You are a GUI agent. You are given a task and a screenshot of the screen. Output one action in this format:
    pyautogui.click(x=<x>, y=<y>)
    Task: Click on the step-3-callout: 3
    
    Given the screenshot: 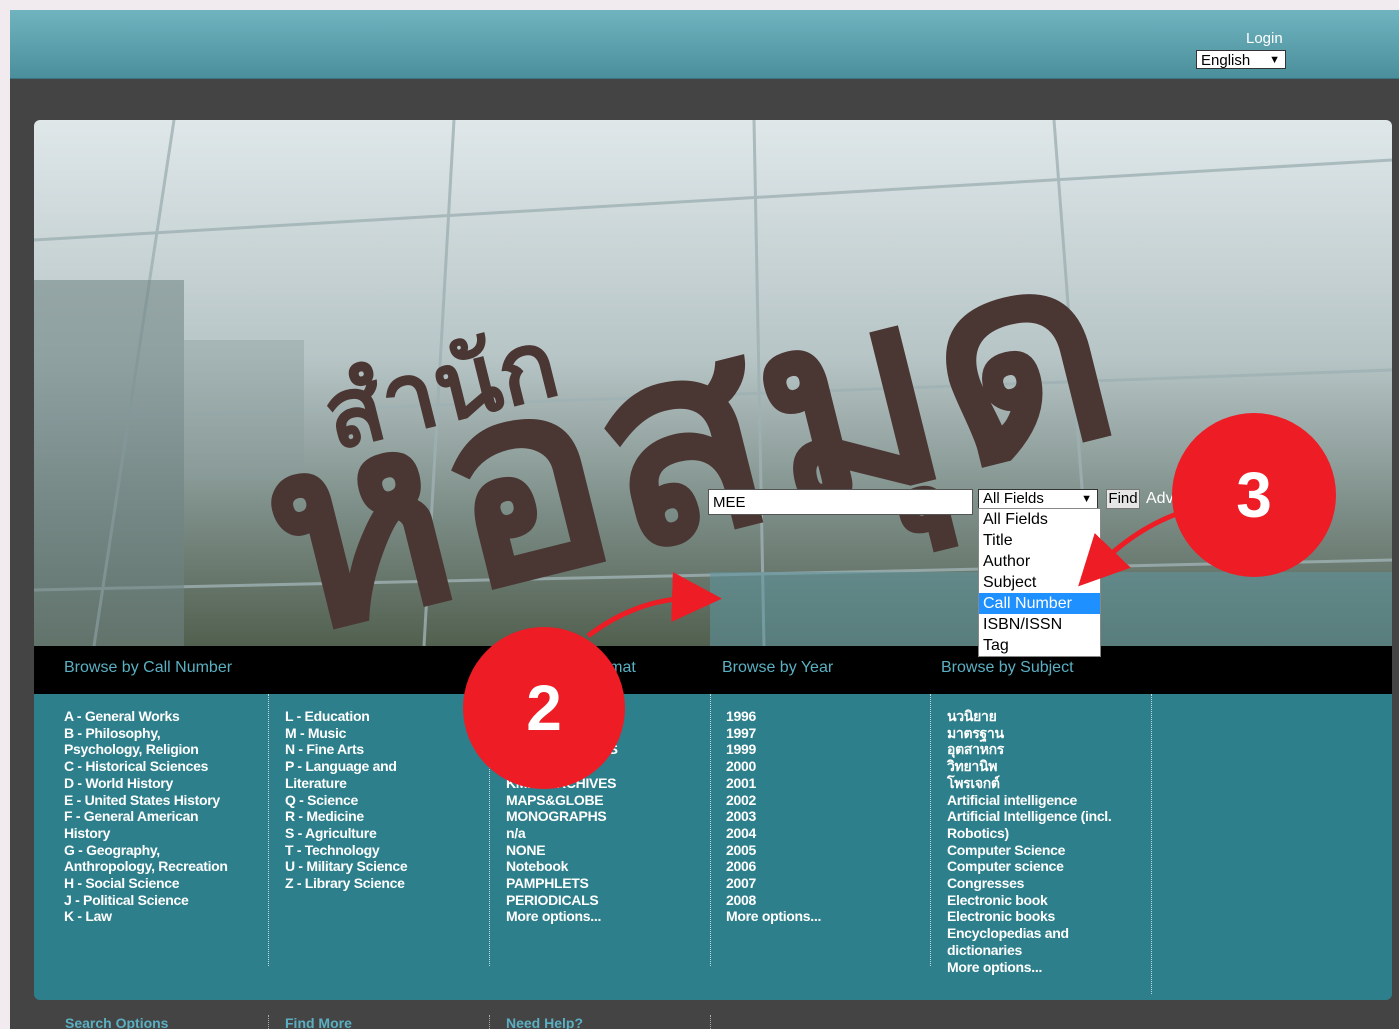 What is the action you would take?
    pyautogui.click(x=1254, y=495)
    